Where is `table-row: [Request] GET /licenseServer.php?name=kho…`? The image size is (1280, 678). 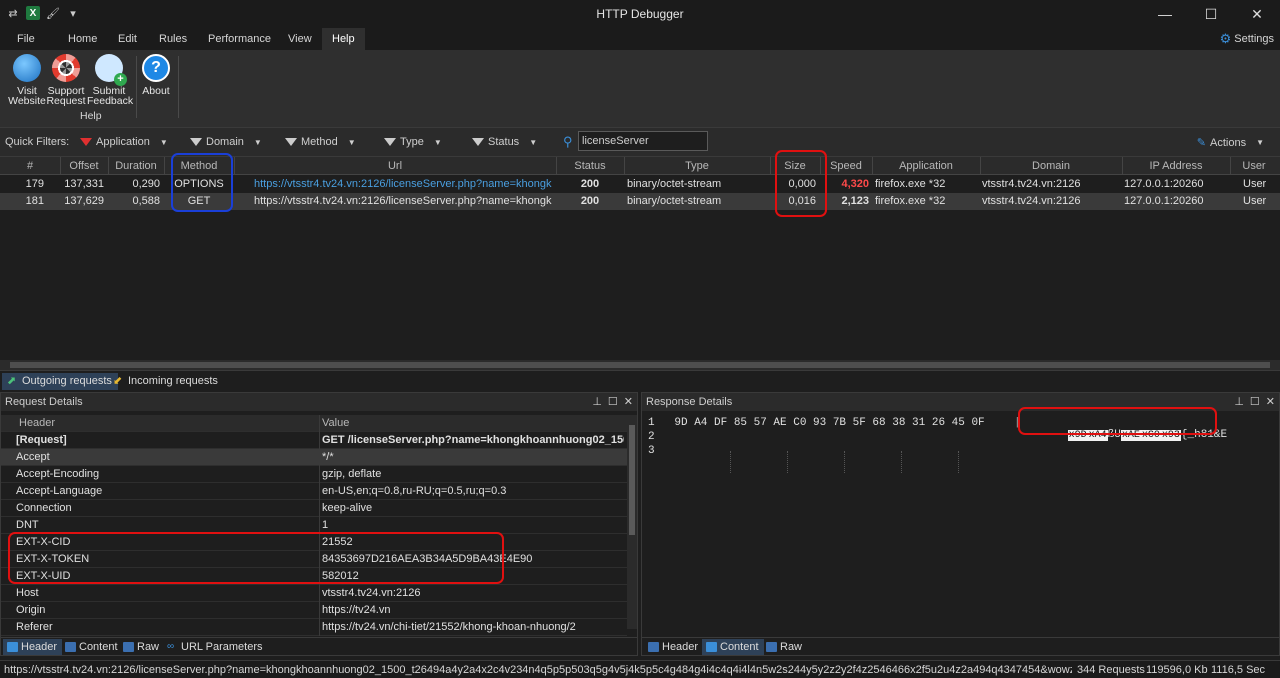
table-row: [Request] GET /licenseServer.php?name=kho… is located at coordinates (314, 440).